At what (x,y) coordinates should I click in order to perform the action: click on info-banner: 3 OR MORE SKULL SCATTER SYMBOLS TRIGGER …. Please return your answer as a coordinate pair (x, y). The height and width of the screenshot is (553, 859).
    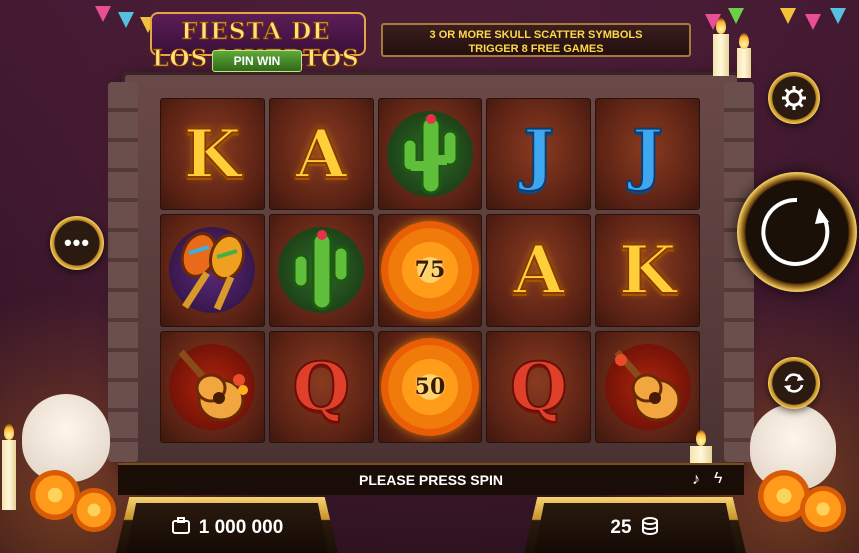
    Looking at the image, I should click on (536, 40).